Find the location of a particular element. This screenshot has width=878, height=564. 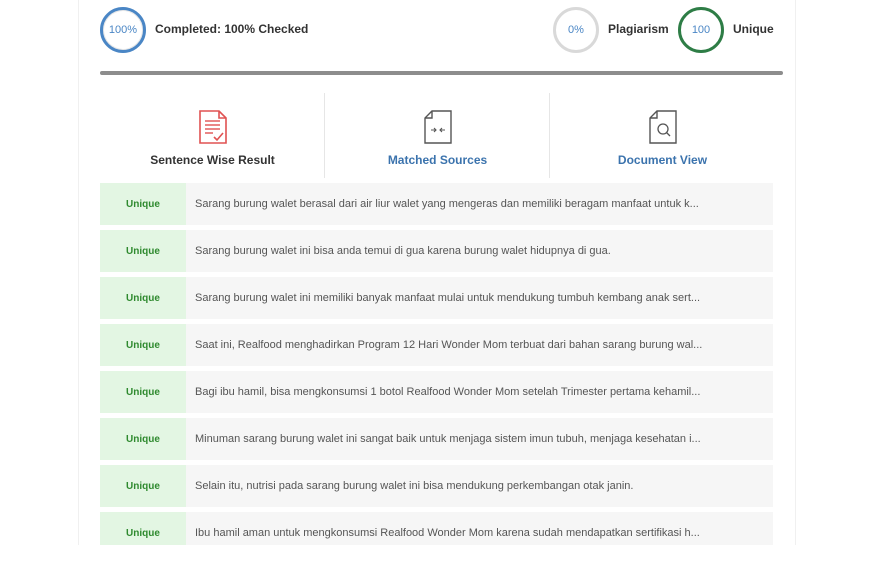

progress-circle: 100% is located at coordinates (123, 30).